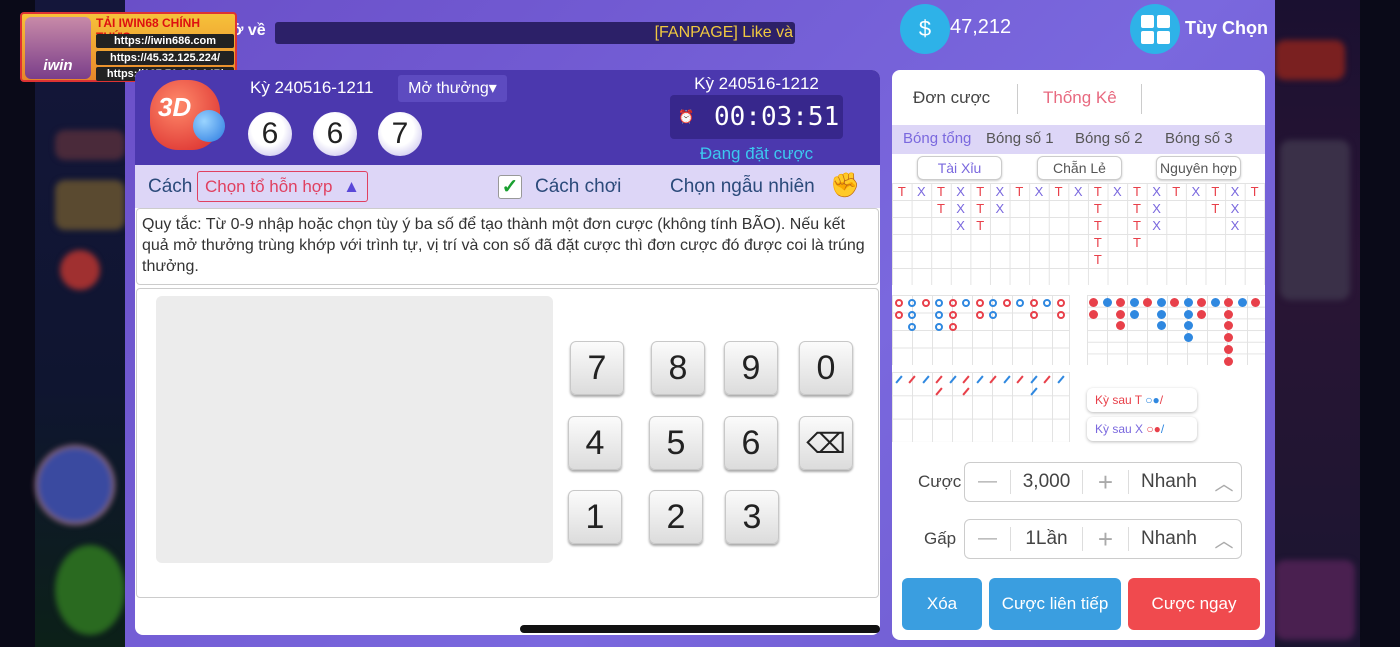 The height and width of the screenshot is (647, 1400). What do you see at coordinates (1199, 138) in the screenshot?
I see `subtab-ball-3: Bóng số 3` at bounding box center [1199, 138].